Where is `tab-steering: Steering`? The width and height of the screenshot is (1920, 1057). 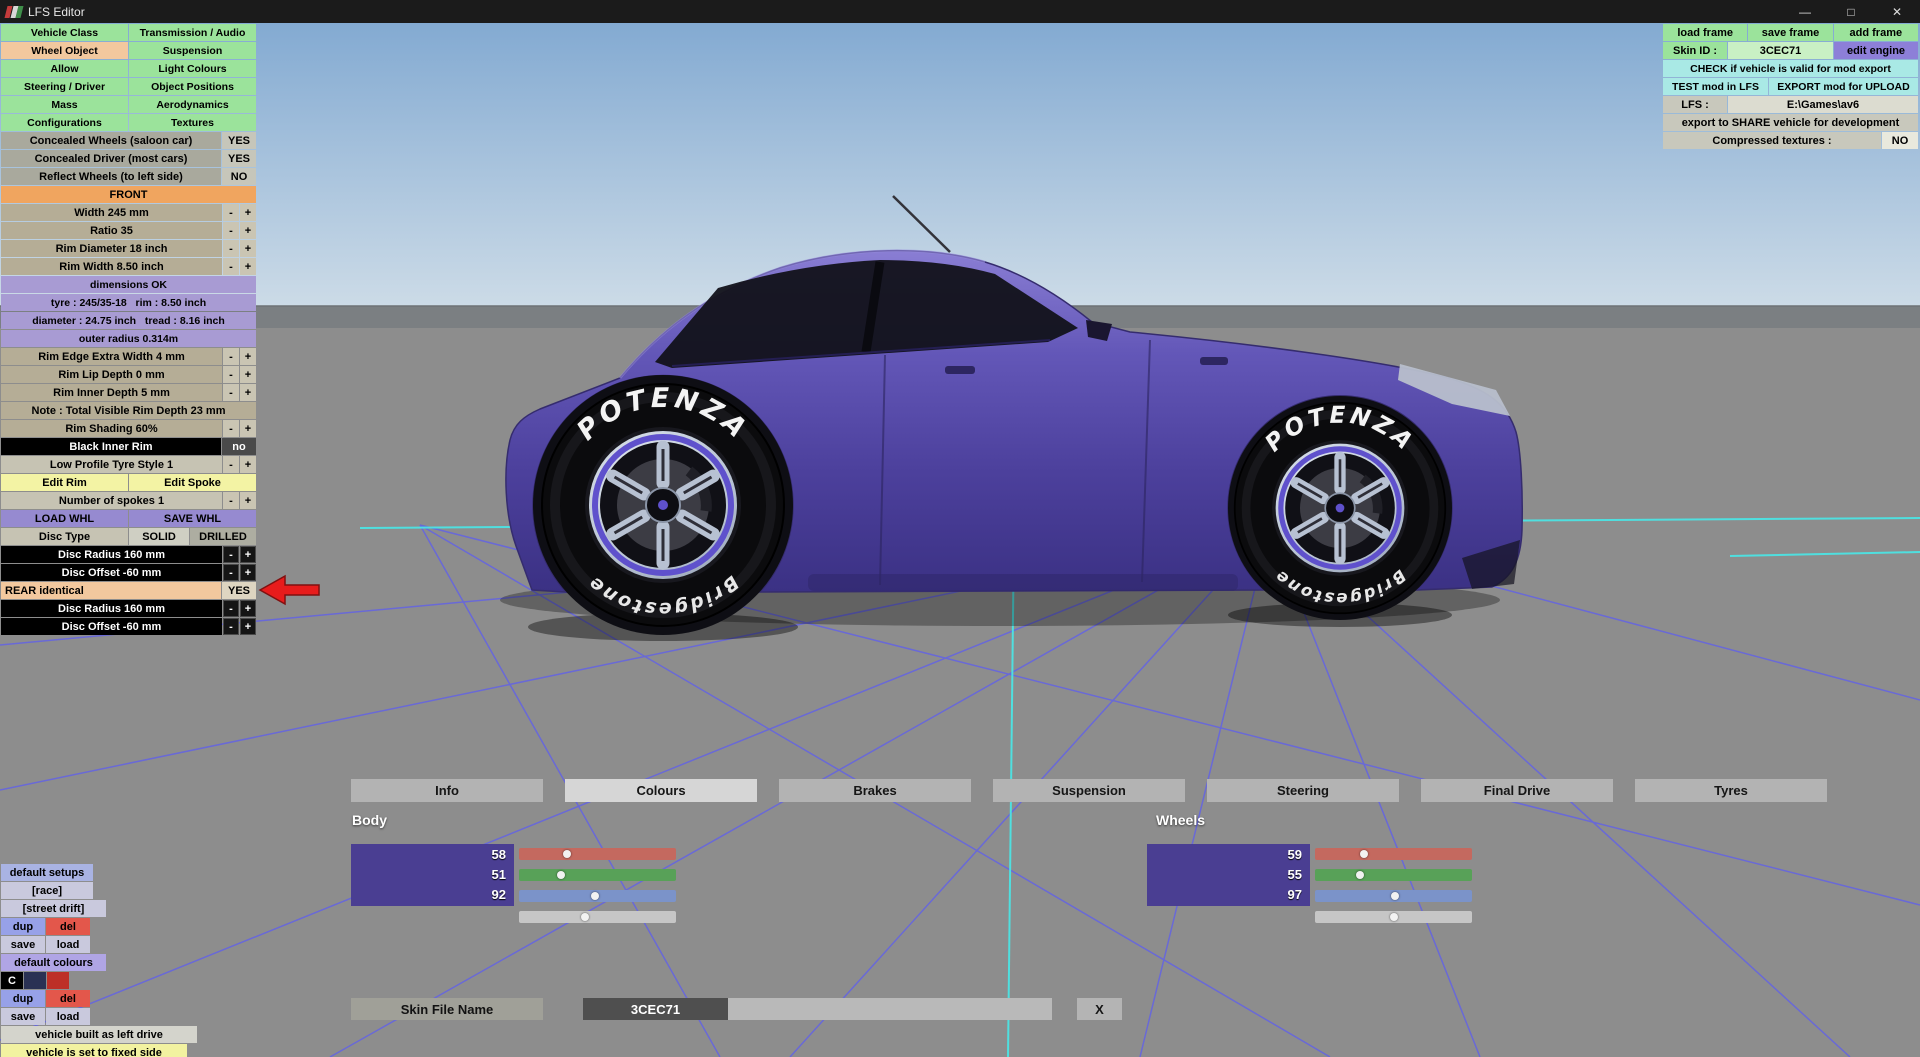 tab-steering: Steering is located at coordinates (1303, 790).